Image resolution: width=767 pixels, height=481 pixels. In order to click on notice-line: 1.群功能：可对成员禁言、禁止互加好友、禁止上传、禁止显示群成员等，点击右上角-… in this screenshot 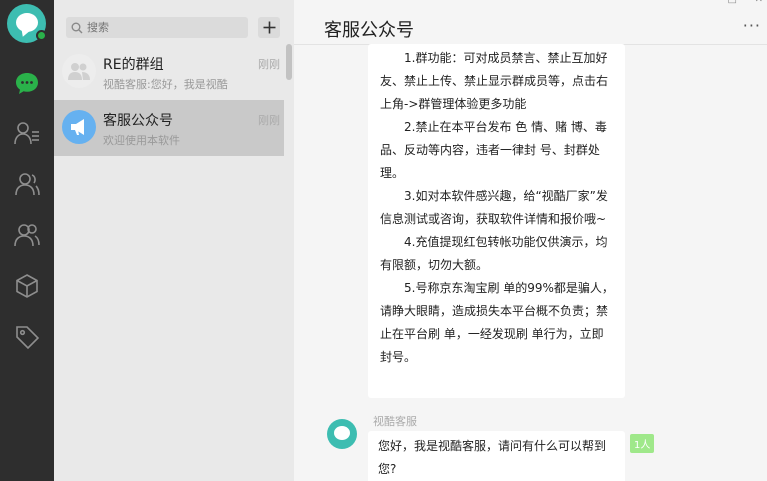, I will do `click(494, 81)`.